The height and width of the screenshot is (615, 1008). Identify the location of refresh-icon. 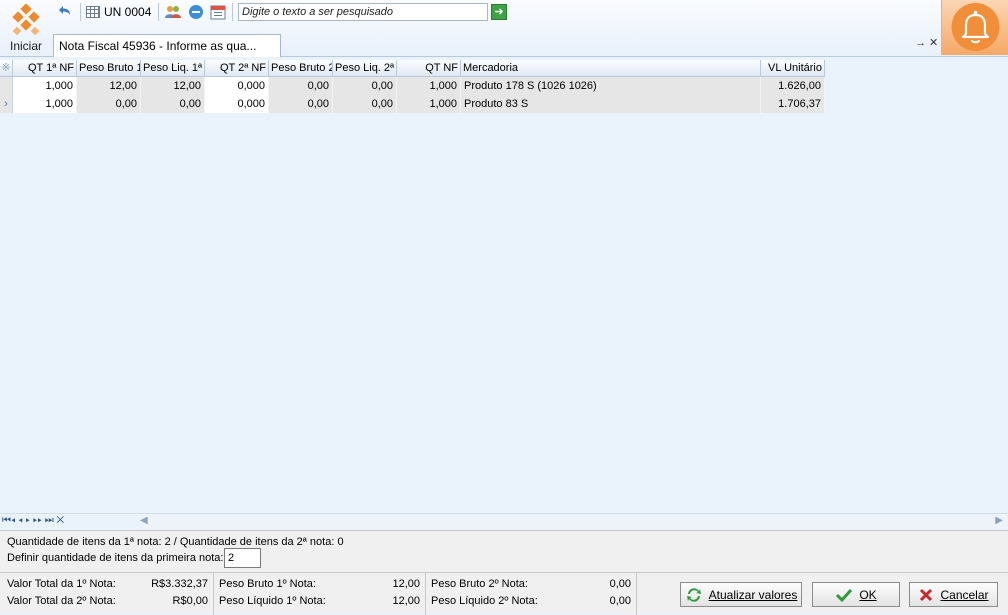
(196, 12).